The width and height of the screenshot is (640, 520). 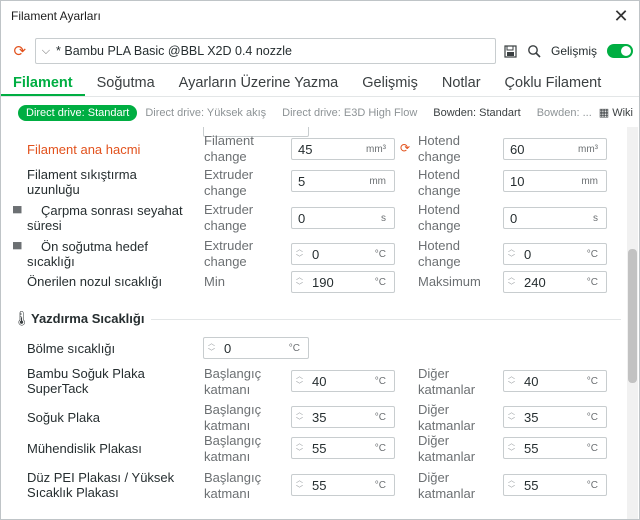 I want to click on section-title: Yazdırma Sıcaklığı, so click(x=88, y=318).